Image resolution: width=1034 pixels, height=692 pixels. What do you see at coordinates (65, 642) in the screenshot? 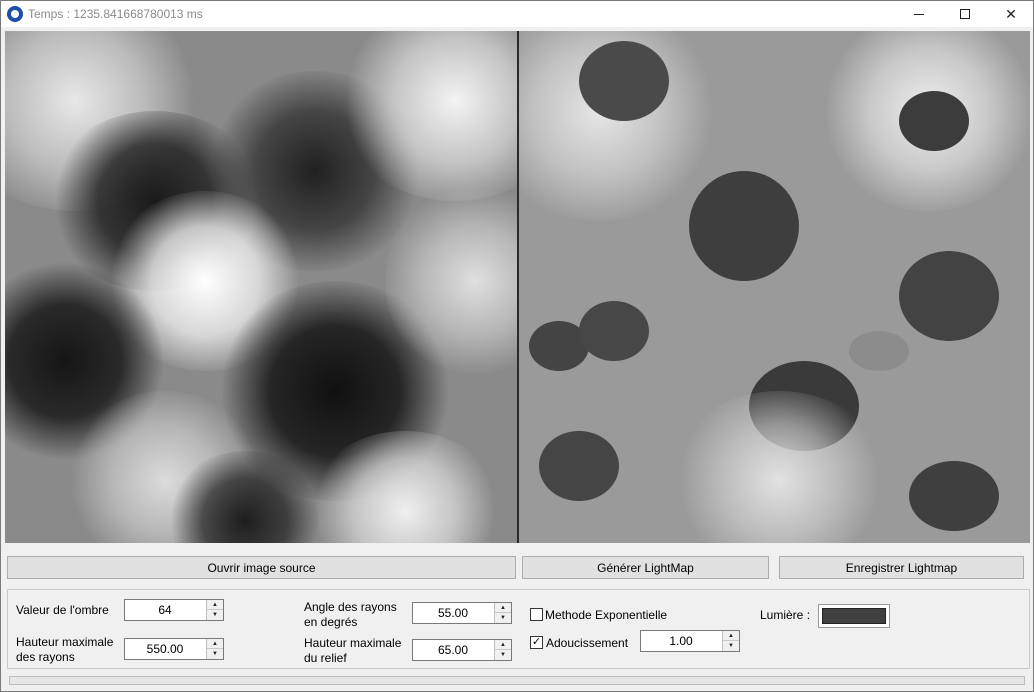
I see `ray-height-label-1: Hauteur maximale` at bounding box center [65, 642].